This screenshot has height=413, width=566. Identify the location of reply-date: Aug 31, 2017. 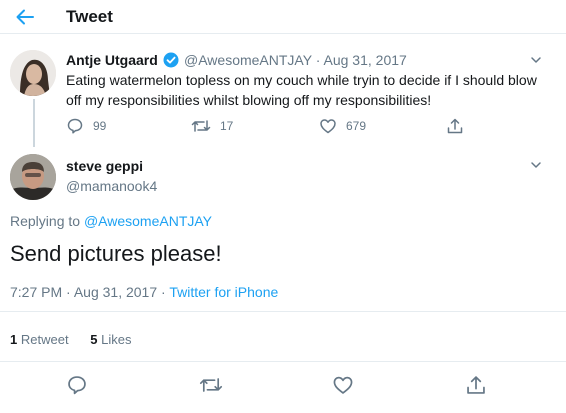
(115, 292).